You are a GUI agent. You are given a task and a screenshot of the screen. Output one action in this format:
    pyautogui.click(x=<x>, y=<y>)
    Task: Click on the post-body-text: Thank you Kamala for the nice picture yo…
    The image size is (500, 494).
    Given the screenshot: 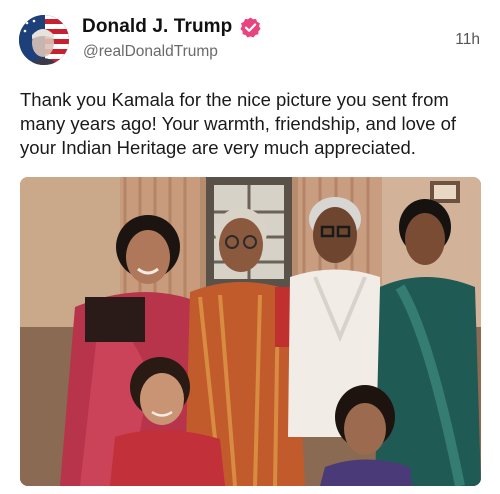 What is the action you would take?
    pyautogui.click(x=238, y=123)
    